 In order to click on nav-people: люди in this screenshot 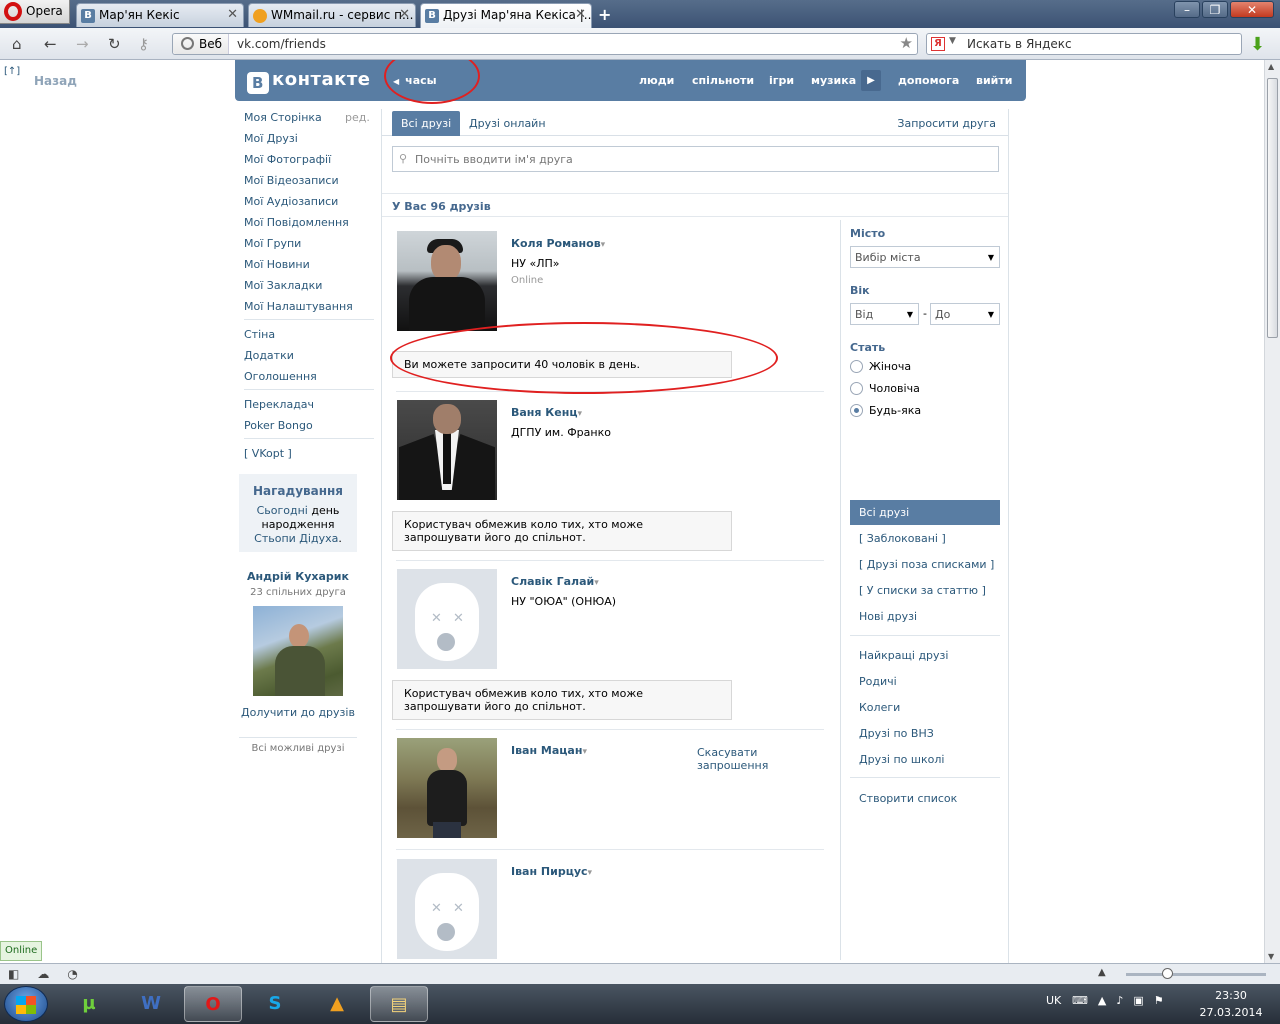, I will do `click(656, 80)`.